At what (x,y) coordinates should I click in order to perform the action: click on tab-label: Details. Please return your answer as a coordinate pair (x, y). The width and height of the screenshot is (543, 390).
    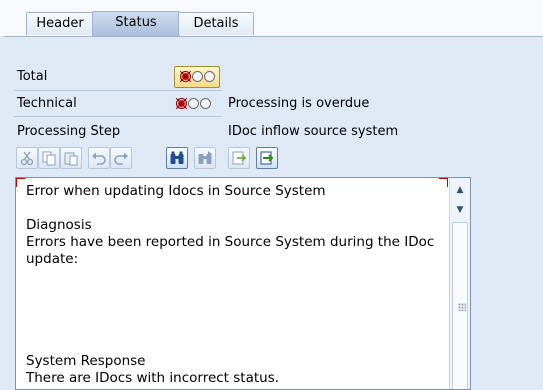
    Looking at the image, I should click on (216, 23).